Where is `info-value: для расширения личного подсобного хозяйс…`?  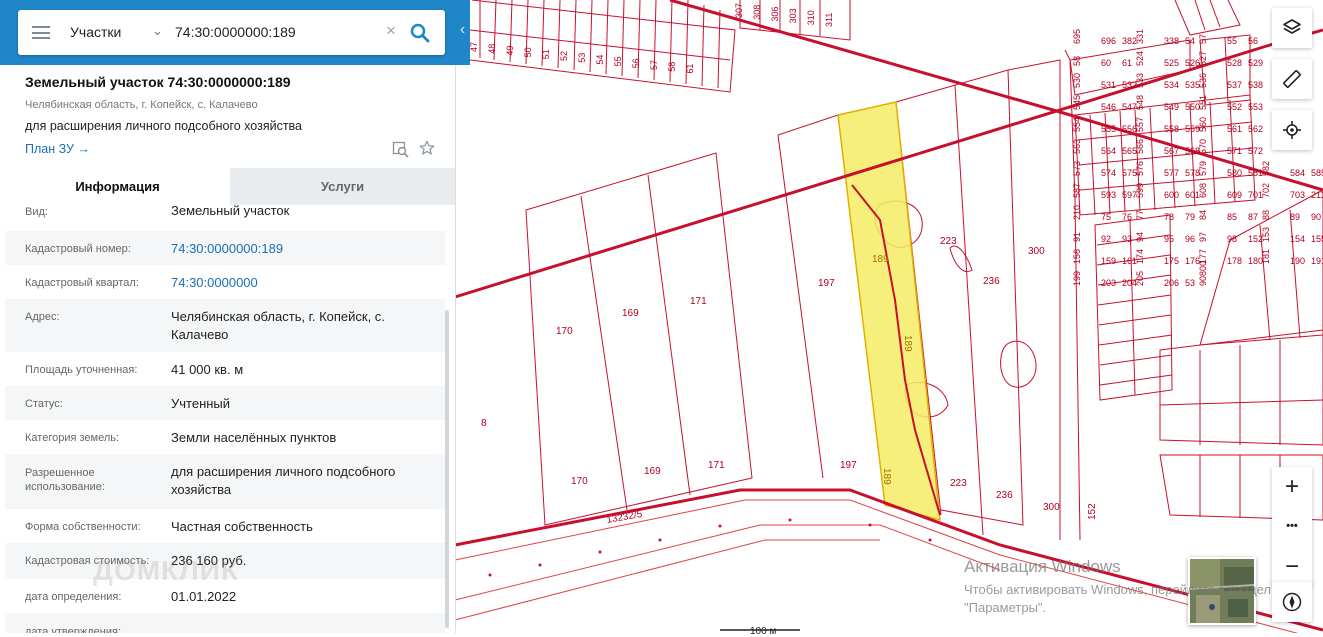 info-value: для расширения личного подсобного хозяйс… is located at coordinates (283, 480).